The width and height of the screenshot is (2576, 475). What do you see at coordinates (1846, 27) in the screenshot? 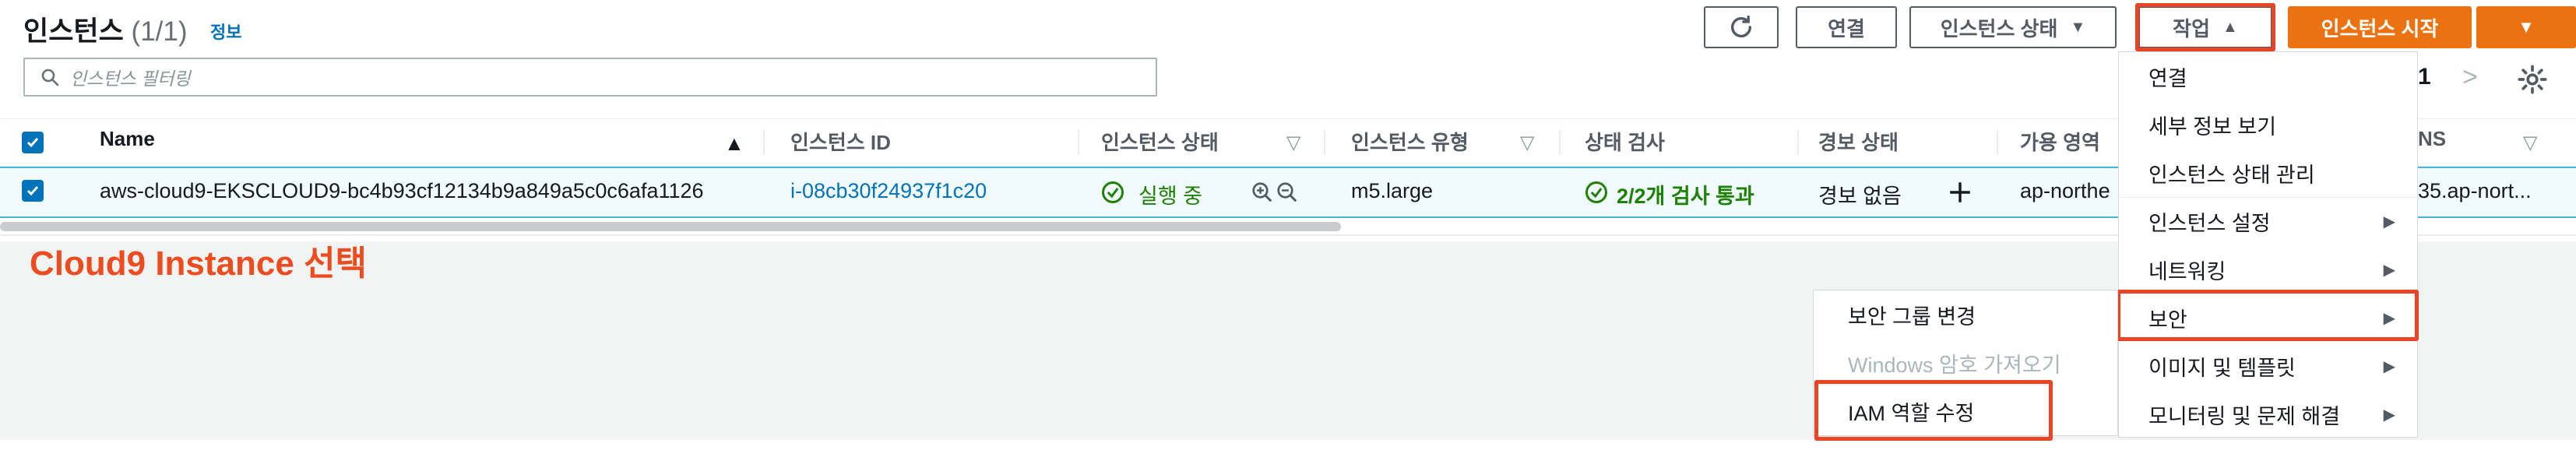
I see `connect-button: 연결` at bounding box center [1846, 27].